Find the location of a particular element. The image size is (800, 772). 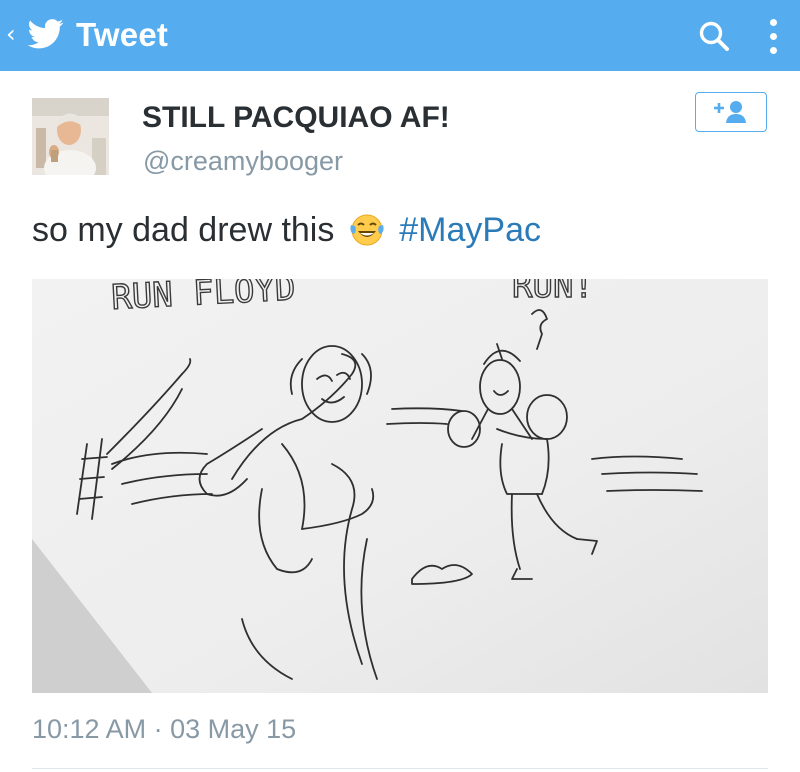

search-icon is located at coordinates (714, 36).